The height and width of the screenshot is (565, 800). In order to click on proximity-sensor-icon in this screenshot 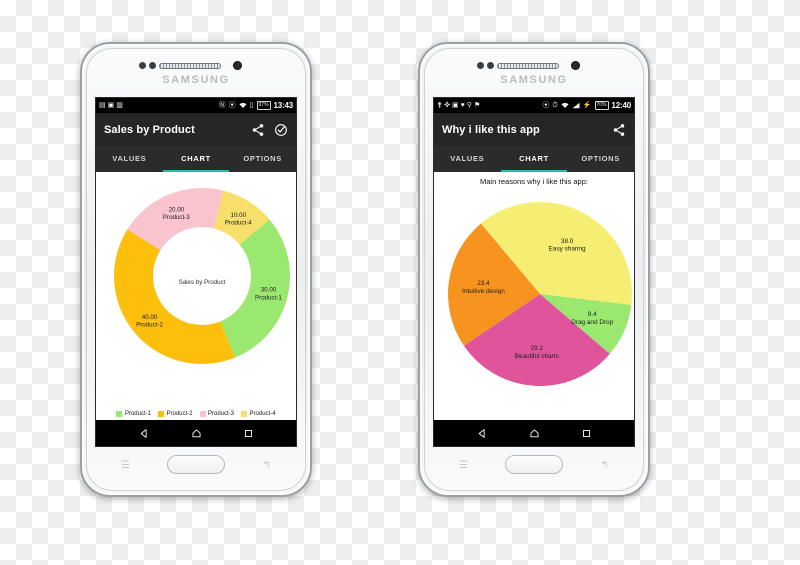, I will do `click(147, 65)`.